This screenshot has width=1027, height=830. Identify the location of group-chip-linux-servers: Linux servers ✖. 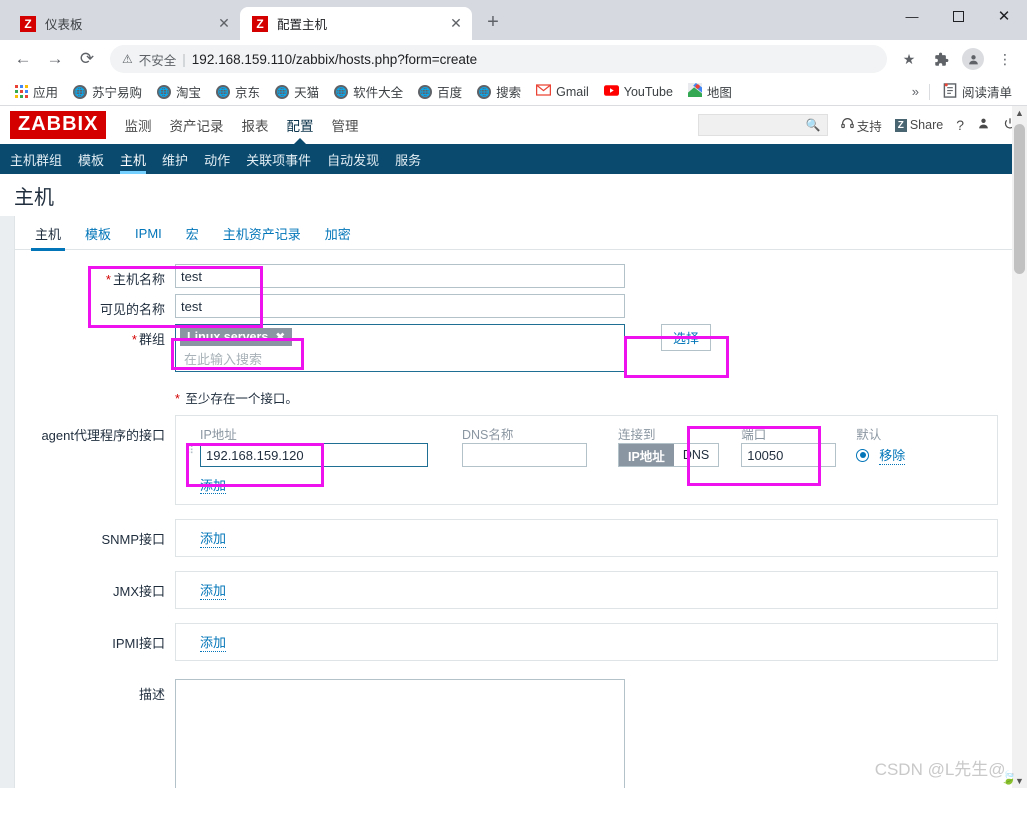
(236, 337).